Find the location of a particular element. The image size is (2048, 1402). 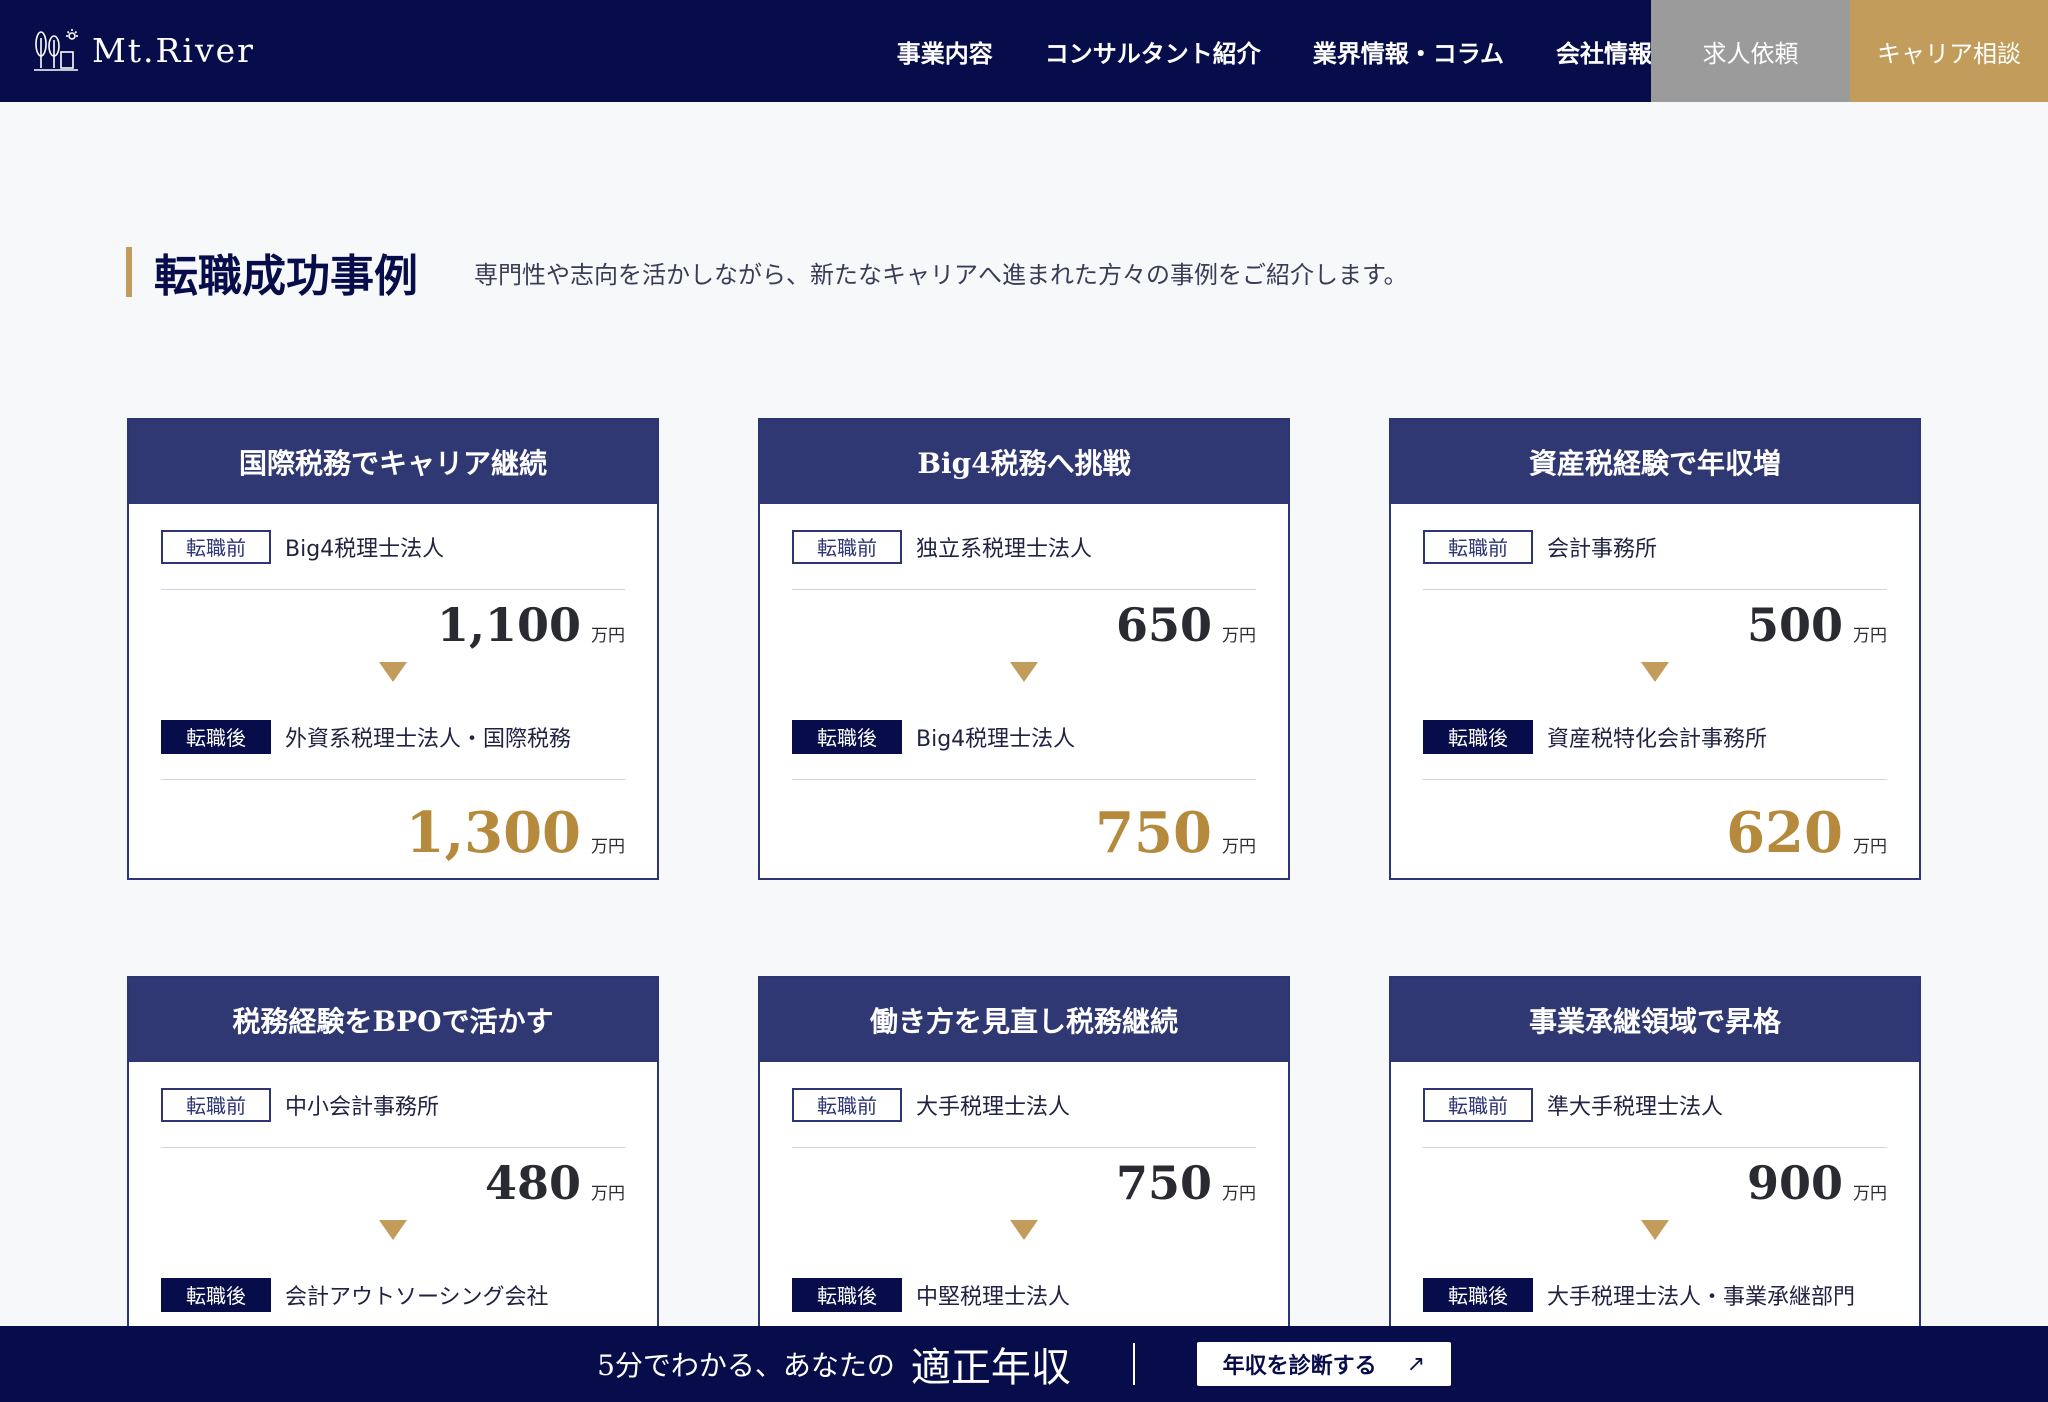

before-salary-value: 750 is located at coordinates (1163, 1183).